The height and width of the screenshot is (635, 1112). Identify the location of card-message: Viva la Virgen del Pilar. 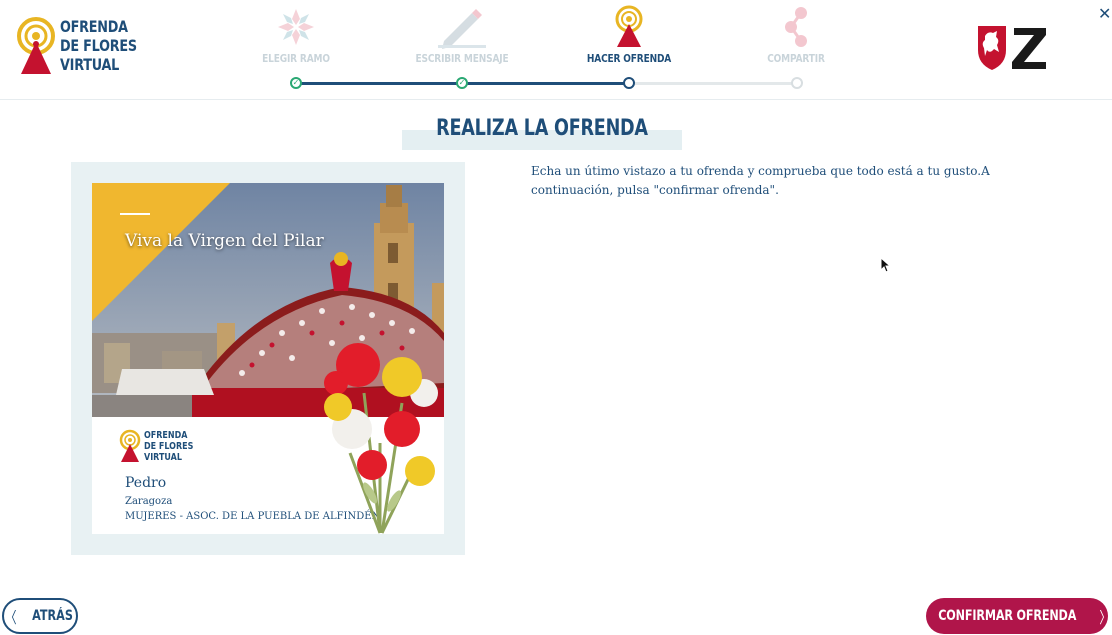
(224, 241).